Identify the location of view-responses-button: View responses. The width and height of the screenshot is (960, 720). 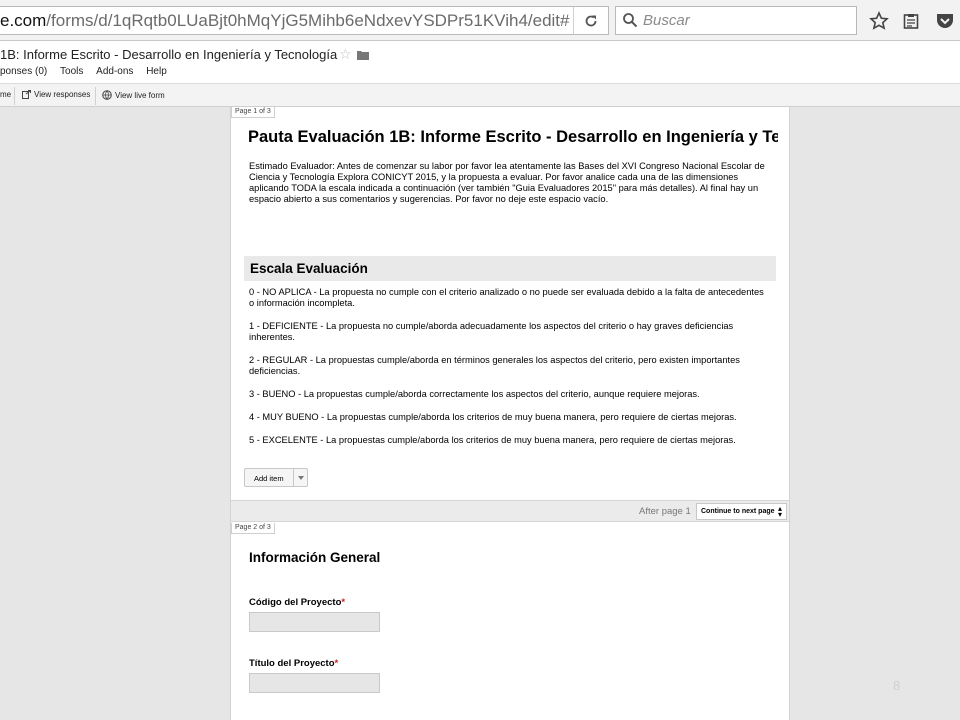
(56, 94).